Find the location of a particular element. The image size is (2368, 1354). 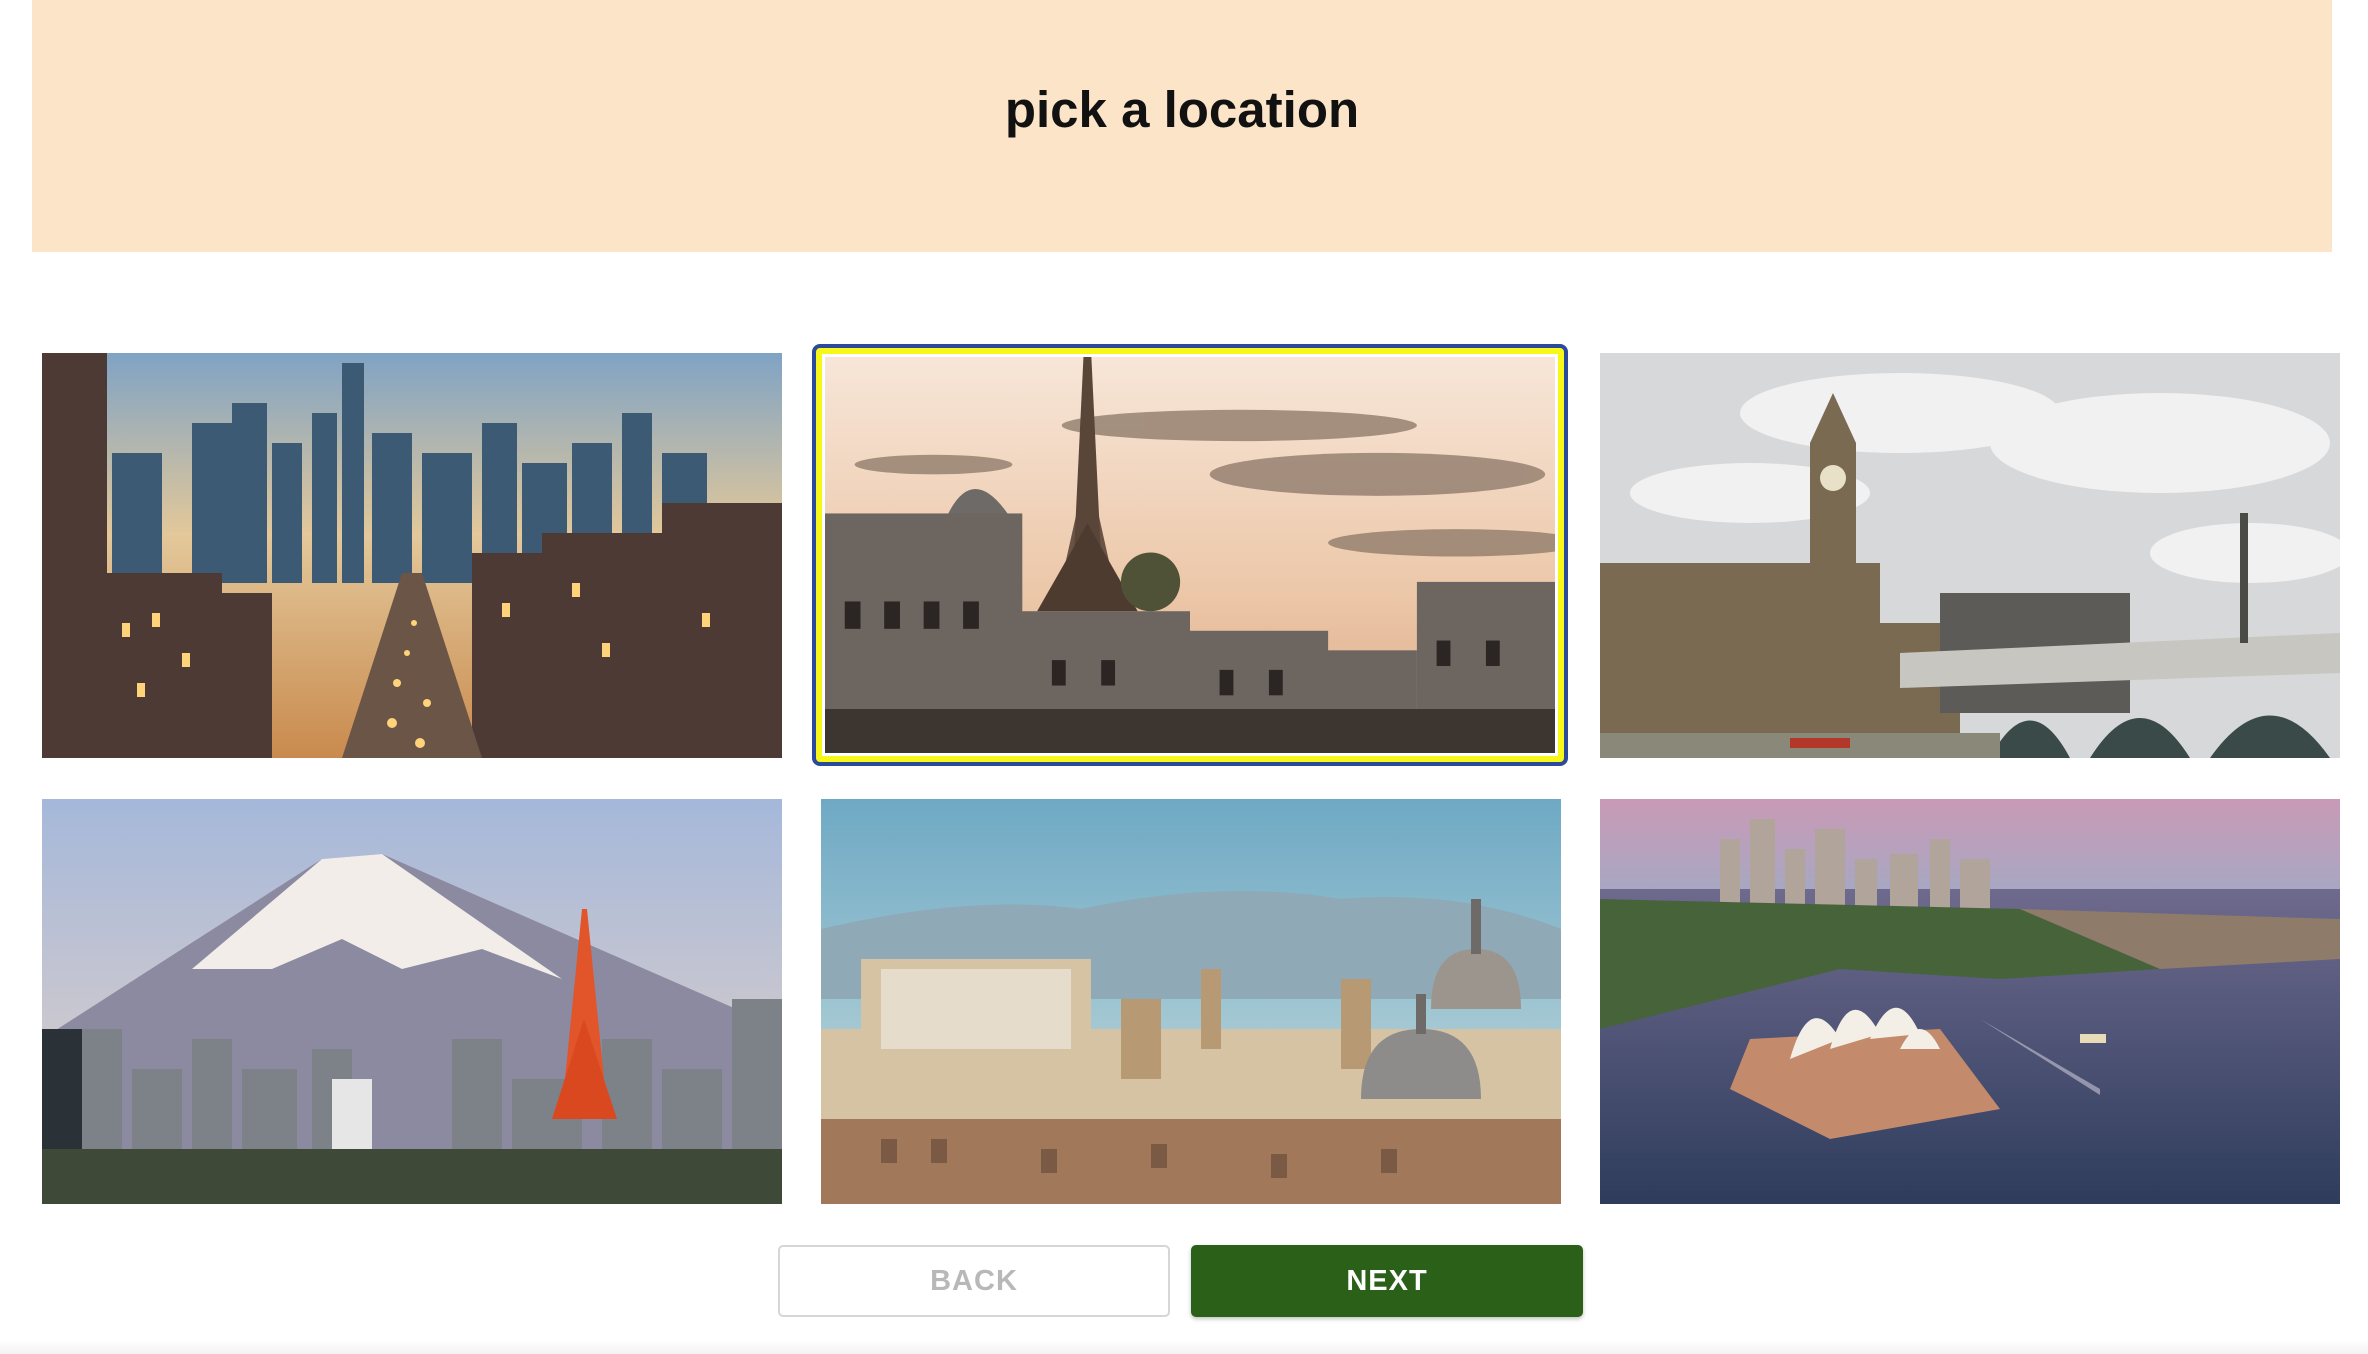

back-button: BACK is located at coordinates (974, 1281).